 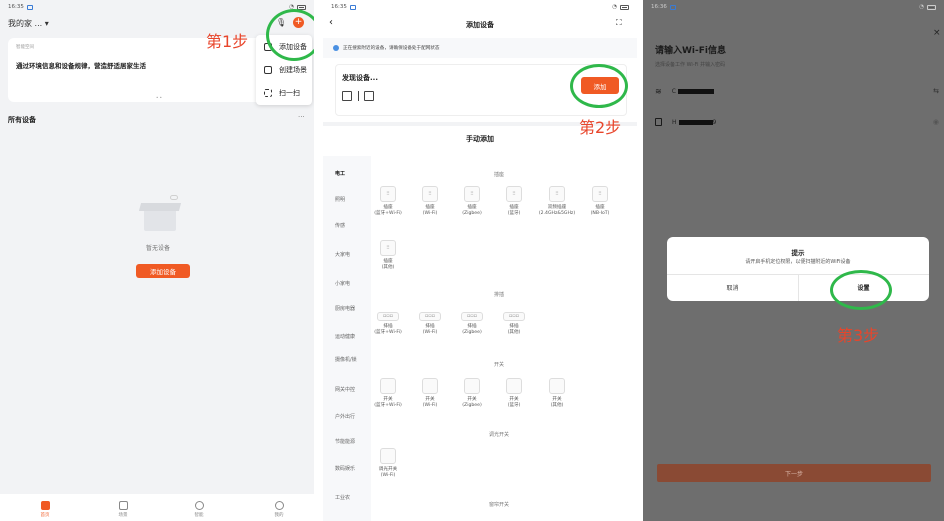 I want to click on tab-label: 首页, so click(x=45, y=515).